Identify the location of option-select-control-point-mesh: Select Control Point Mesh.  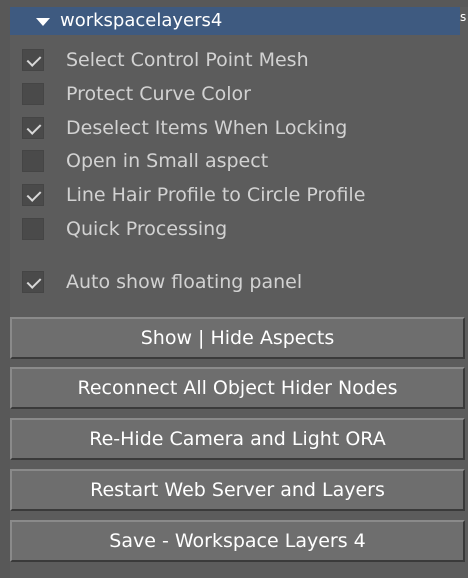
(165, 60).